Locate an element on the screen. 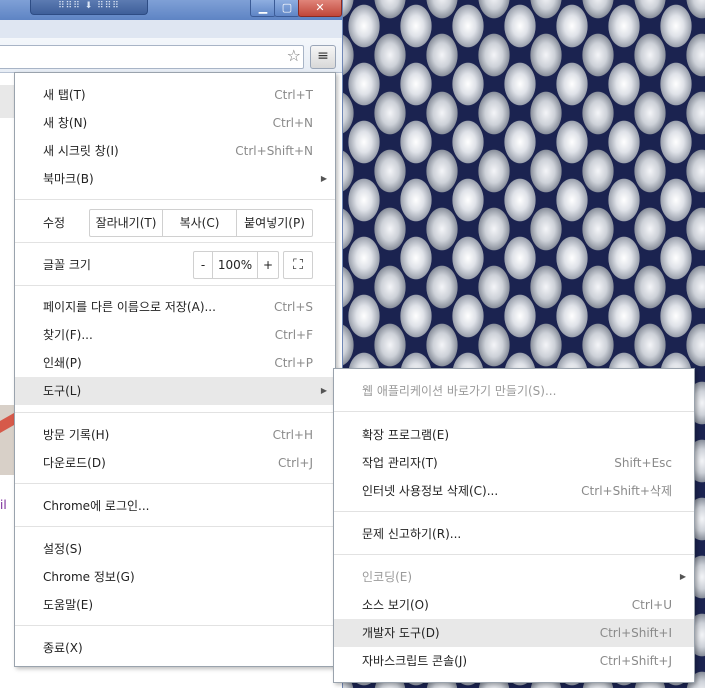 This screenshot has width=705, height=688. menu-row-zoom: 글꼴 크기 - 100% + ⛶ is located at coordinates (175, 265).